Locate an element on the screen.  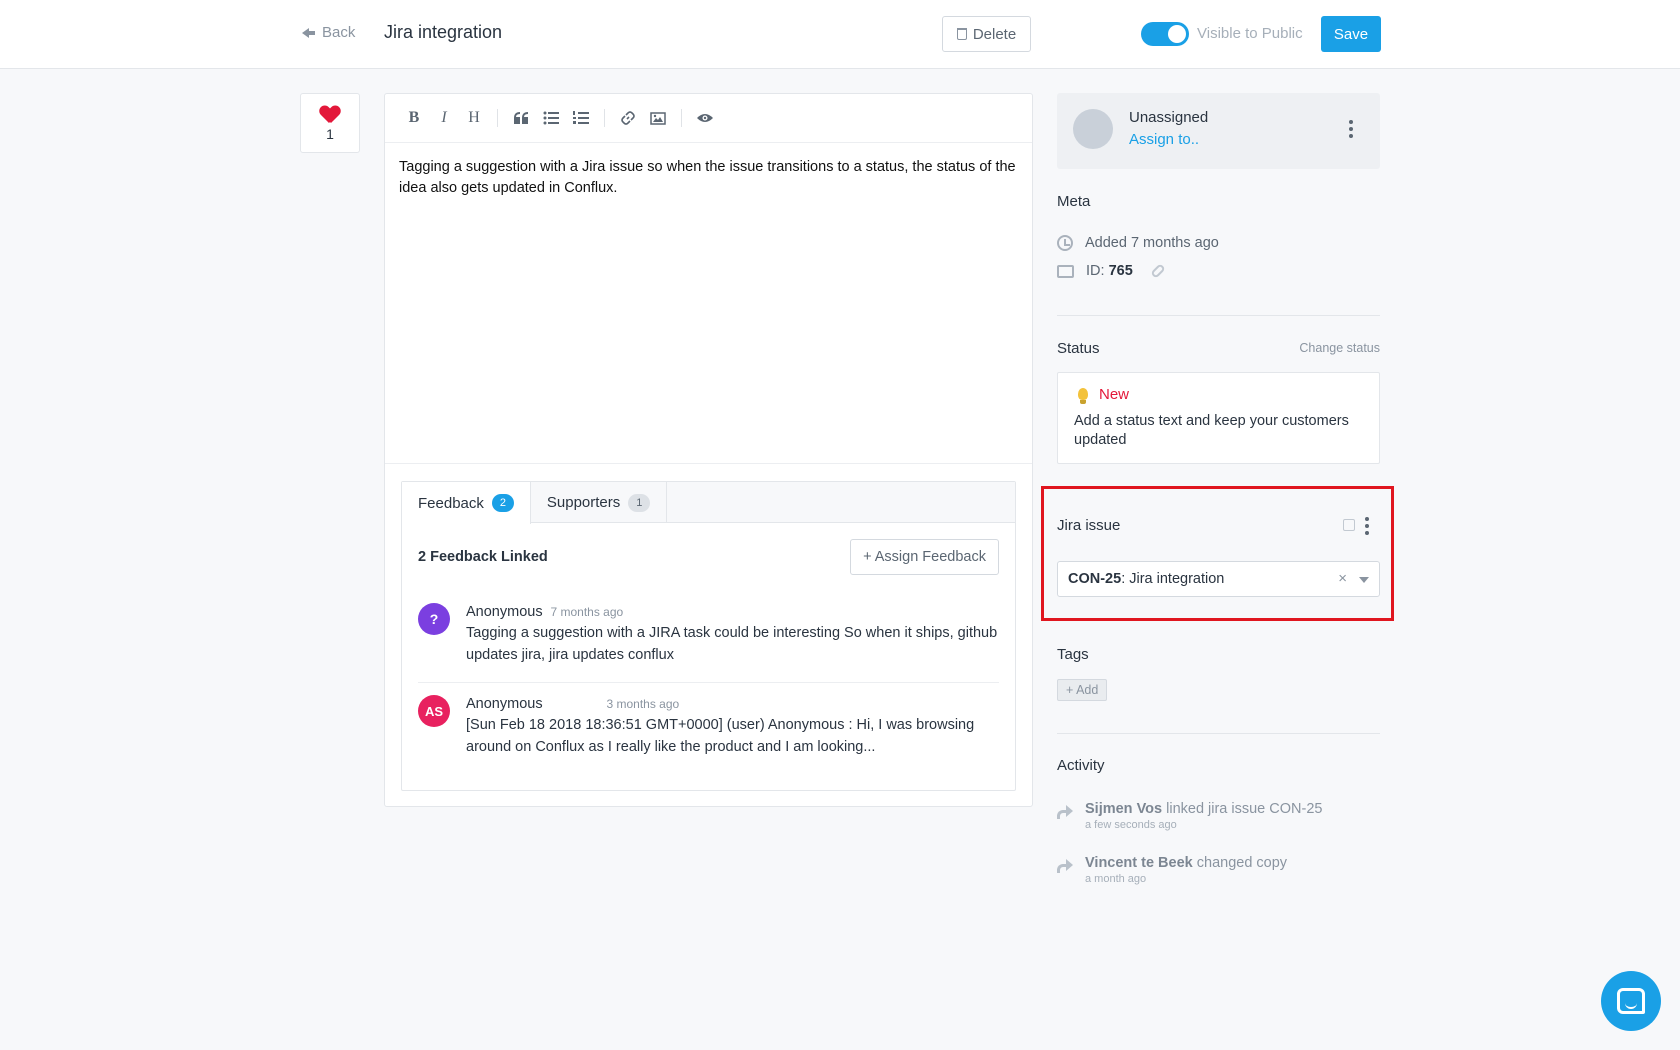
delete-label: Delete is located at coordinates (994, 34).